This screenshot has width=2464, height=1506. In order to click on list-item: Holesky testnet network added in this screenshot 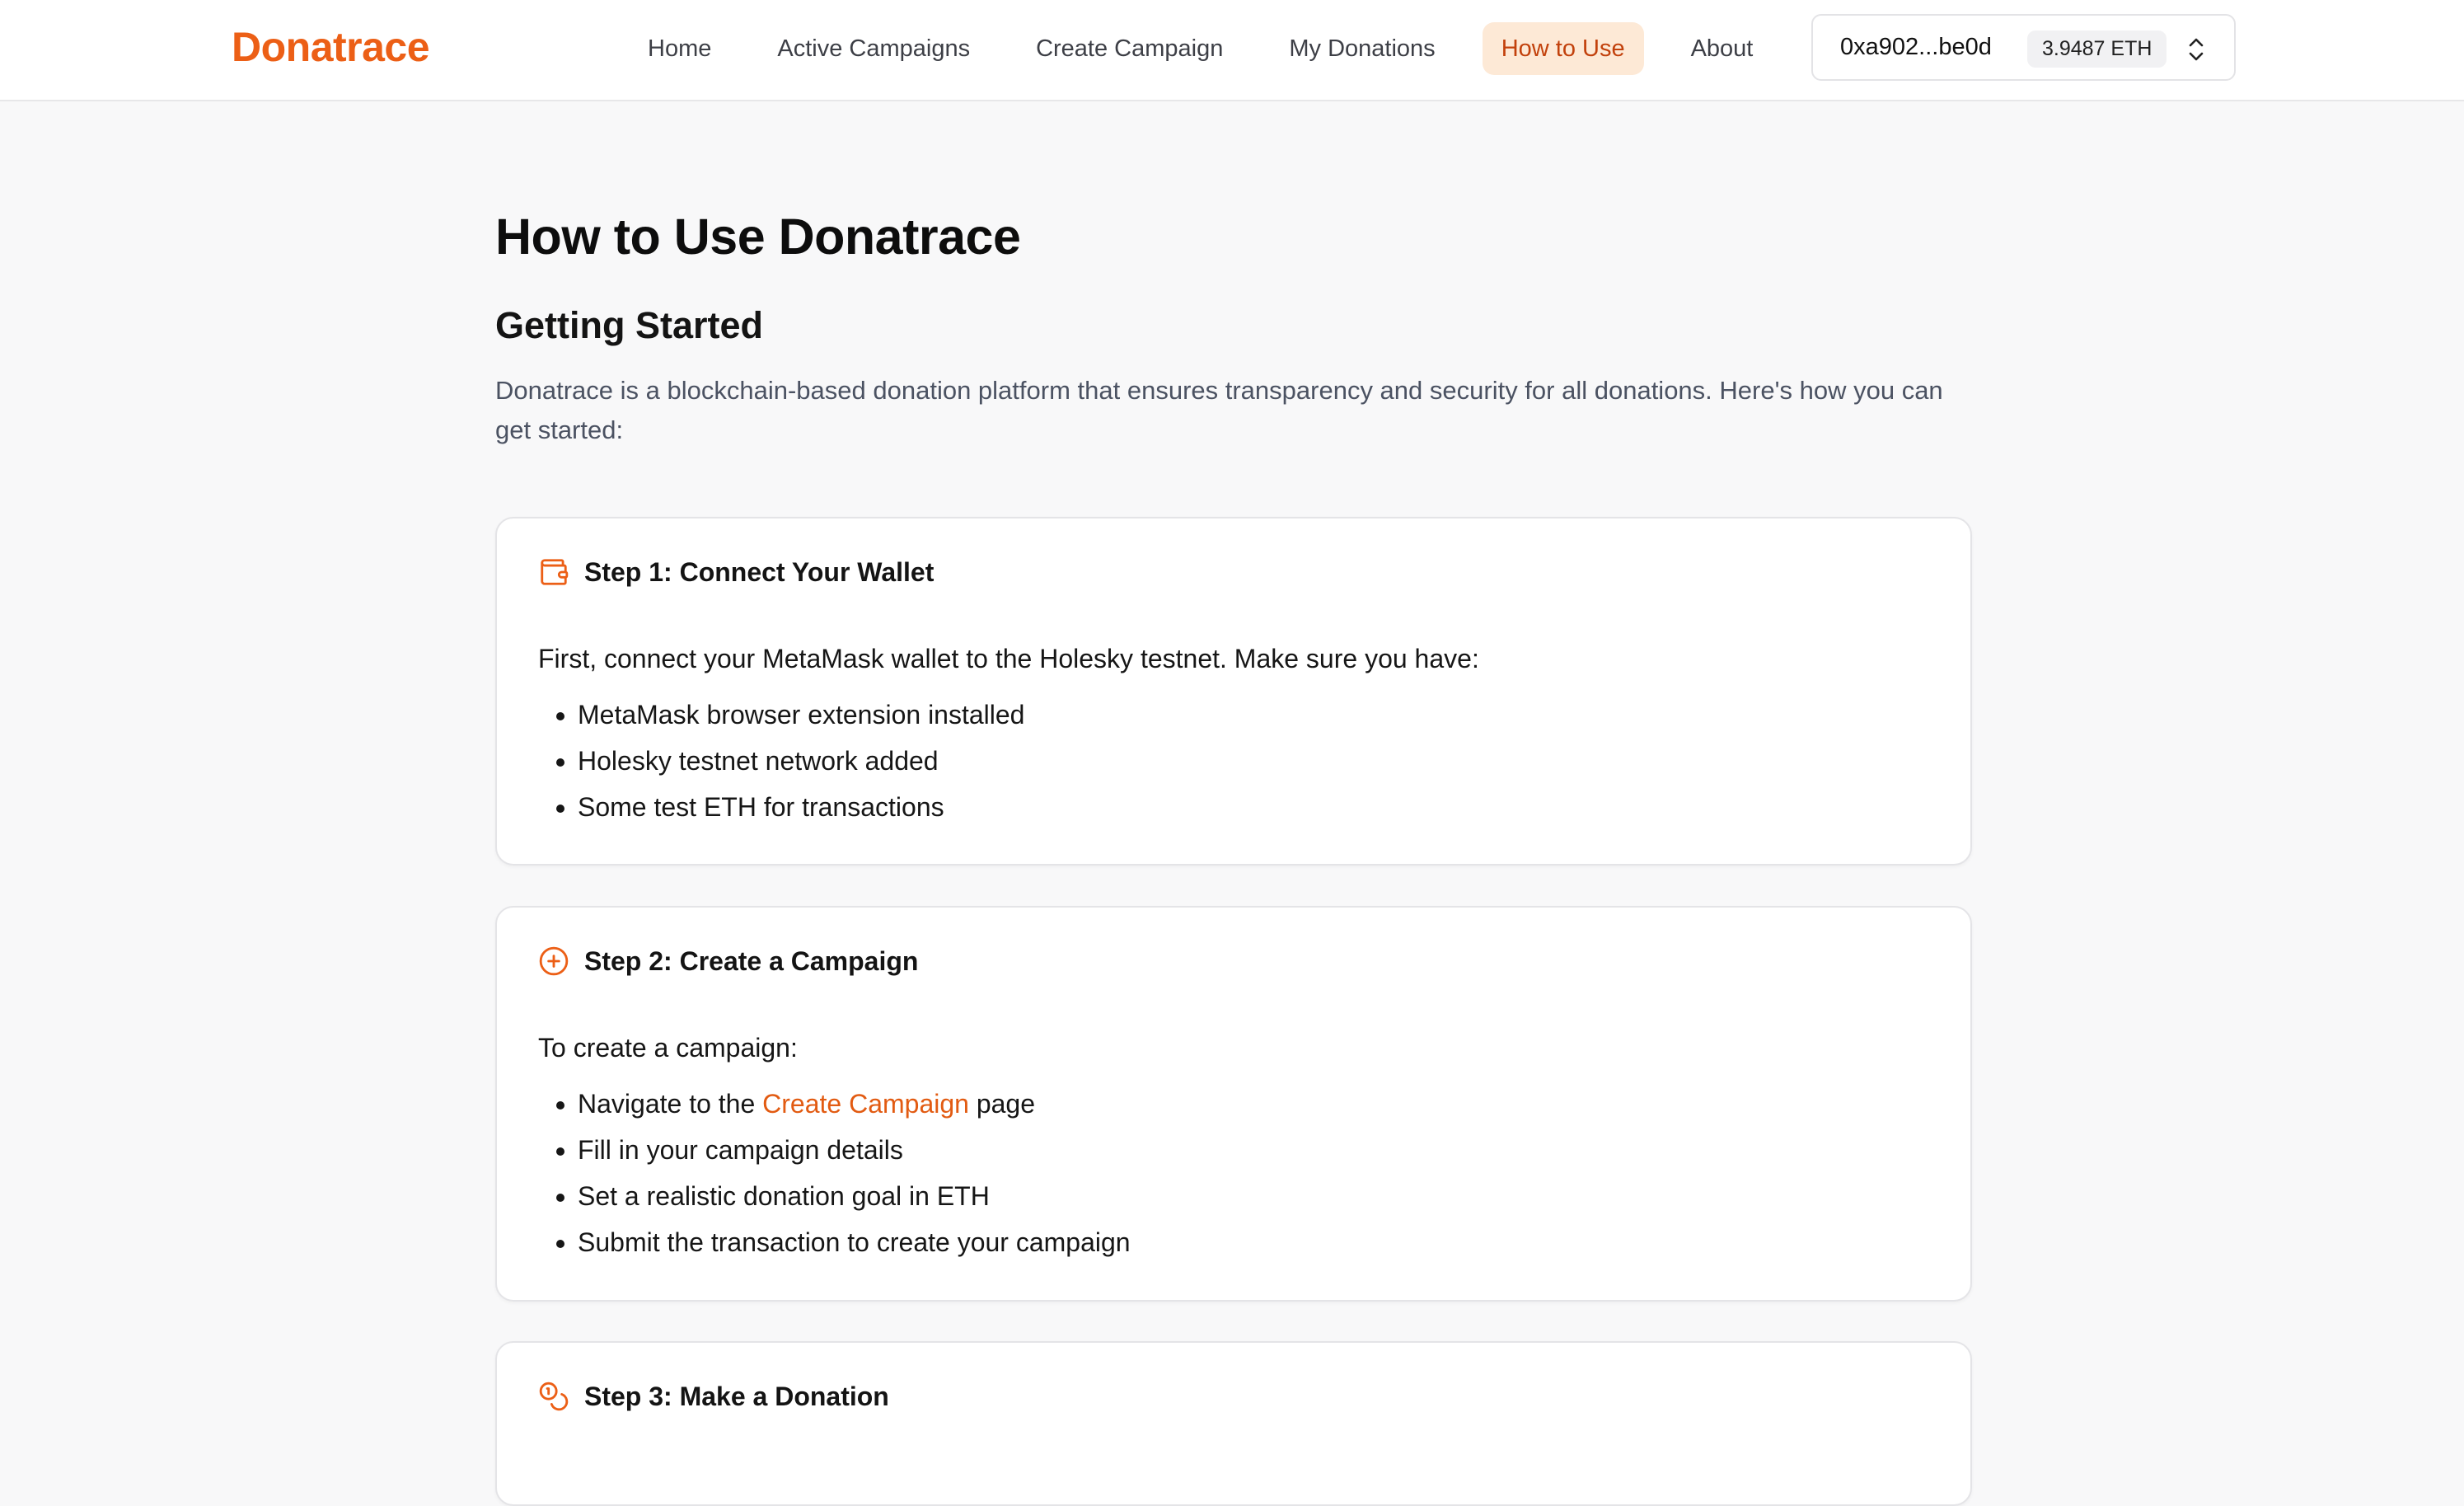, I will do `click(1009, 761)`.